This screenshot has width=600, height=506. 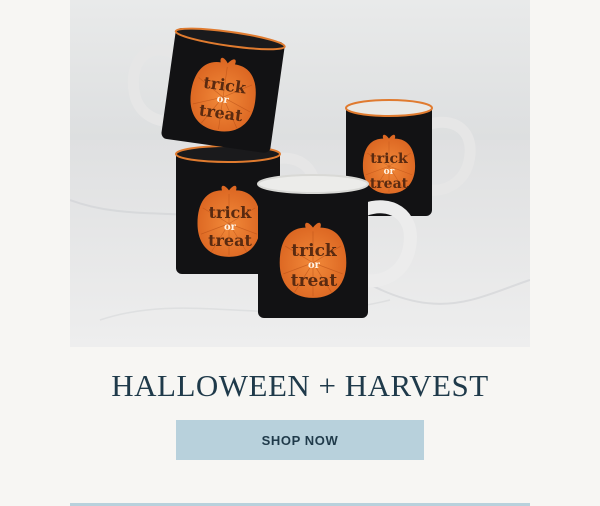 I want to click on shop-now-button: SHOP NOW, so click(x=300, y=440).